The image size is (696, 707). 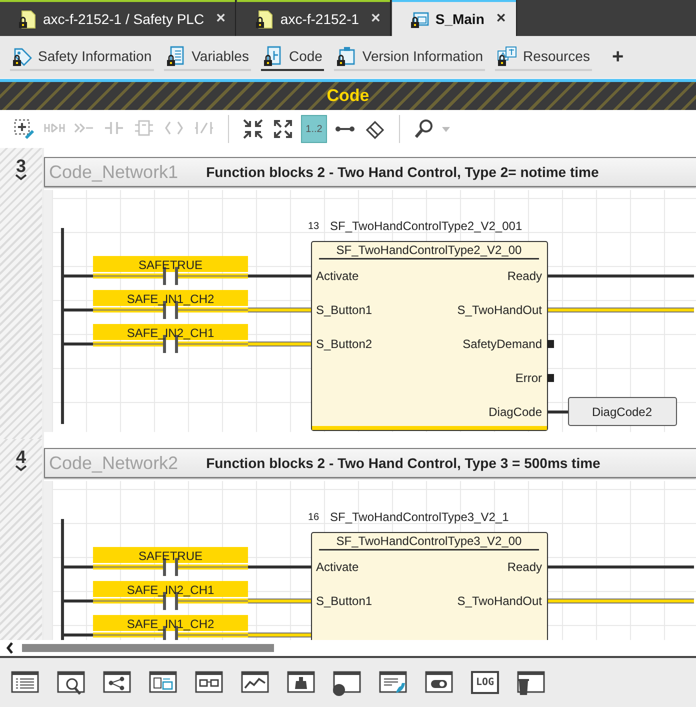 What do you see at coordinates (344, 344) in the screenshot?
I see `pin-label: S_Button2` at bounding box center [344, 344].